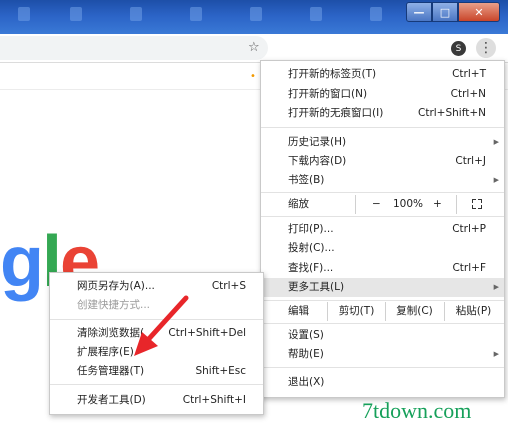  Describe the element at coordinates (317, 142) in the screenshot. I see `menu-item-label: 历史记录(H)` at that location.